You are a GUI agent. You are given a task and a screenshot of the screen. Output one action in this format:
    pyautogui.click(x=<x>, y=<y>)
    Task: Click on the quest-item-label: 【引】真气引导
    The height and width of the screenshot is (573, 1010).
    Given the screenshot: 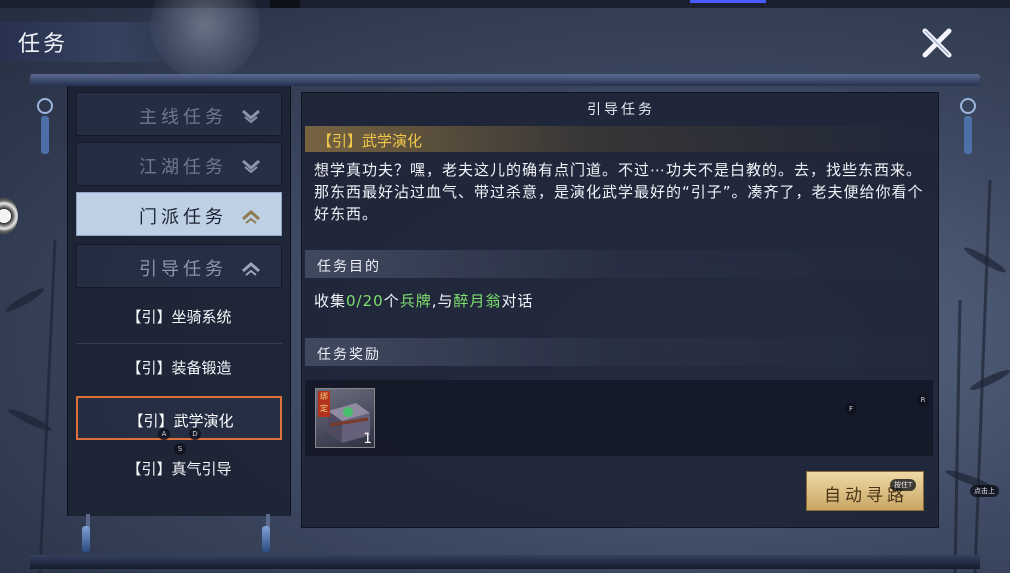 What is the action you would take?
    pyautogui.click(x=179, y=469)
    